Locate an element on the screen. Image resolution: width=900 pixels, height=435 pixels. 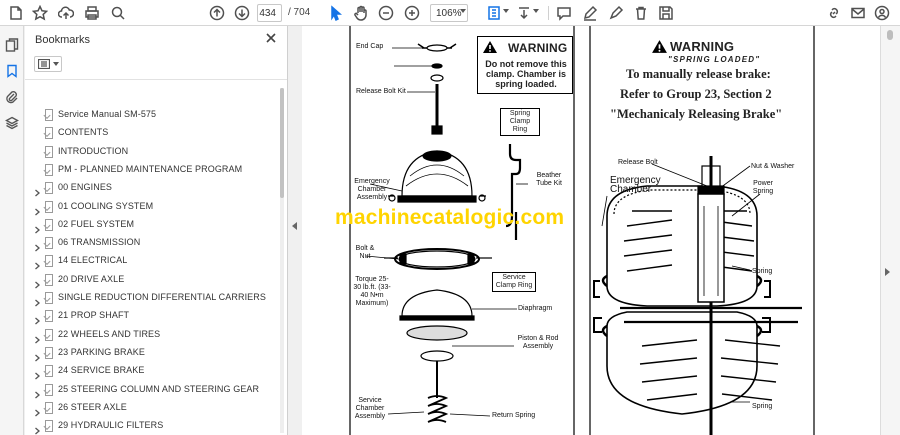
bookmark-item: CONTENTS is located at coordinates (151, 133).